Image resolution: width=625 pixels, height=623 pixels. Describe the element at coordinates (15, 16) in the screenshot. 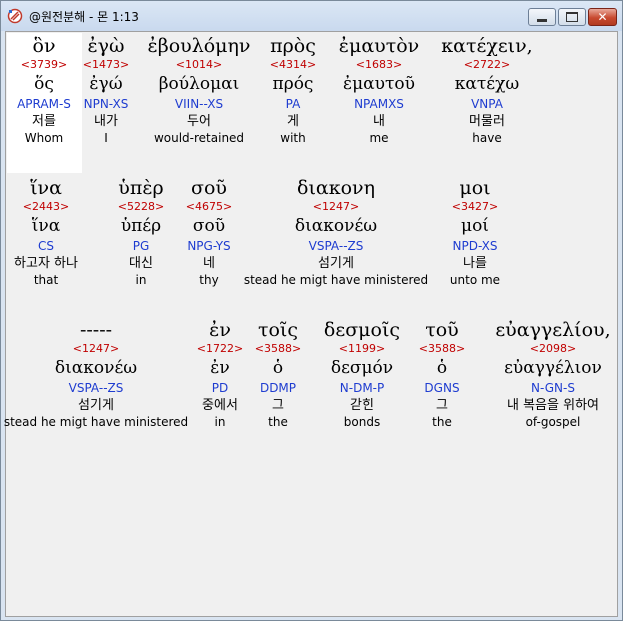

I see `app-icon` at that location.